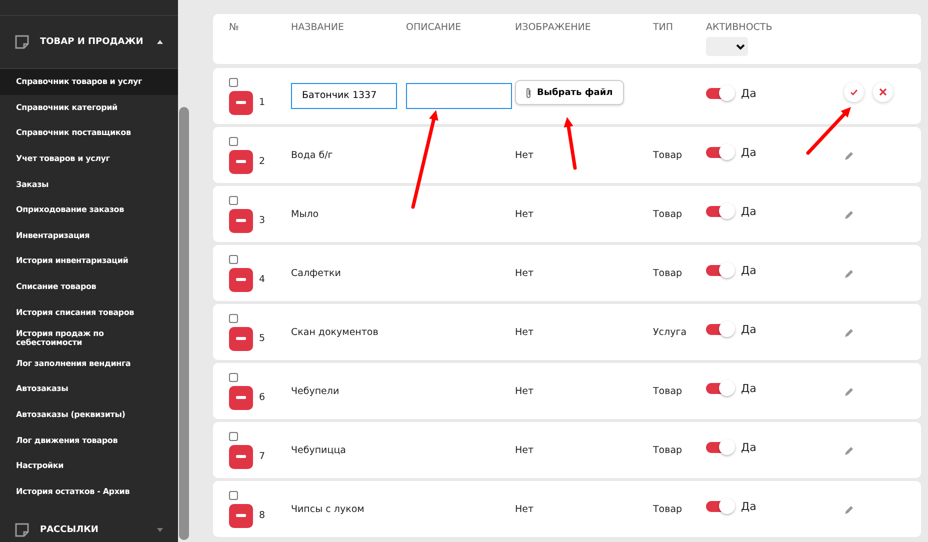 This screenshot has width=928, height=542. I want to click on column-header: №, so click(234, 27).